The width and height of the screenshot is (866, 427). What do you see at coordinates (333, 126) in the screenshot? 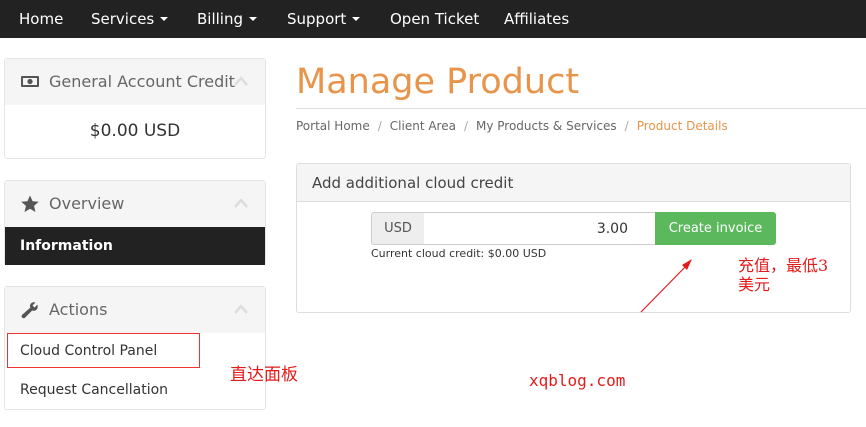
I see `breadcrumb-portal-home: Portal Home` at bounding box center [333, 126].